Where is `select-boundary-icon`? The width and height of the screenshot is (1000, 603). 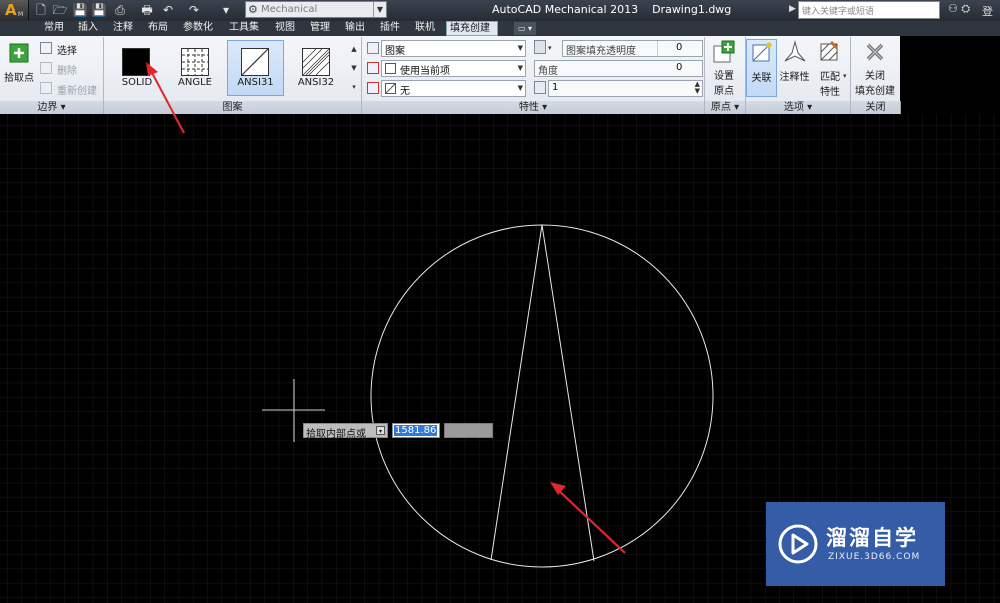 select-boundary-icon is located at coordinates (46, 48).